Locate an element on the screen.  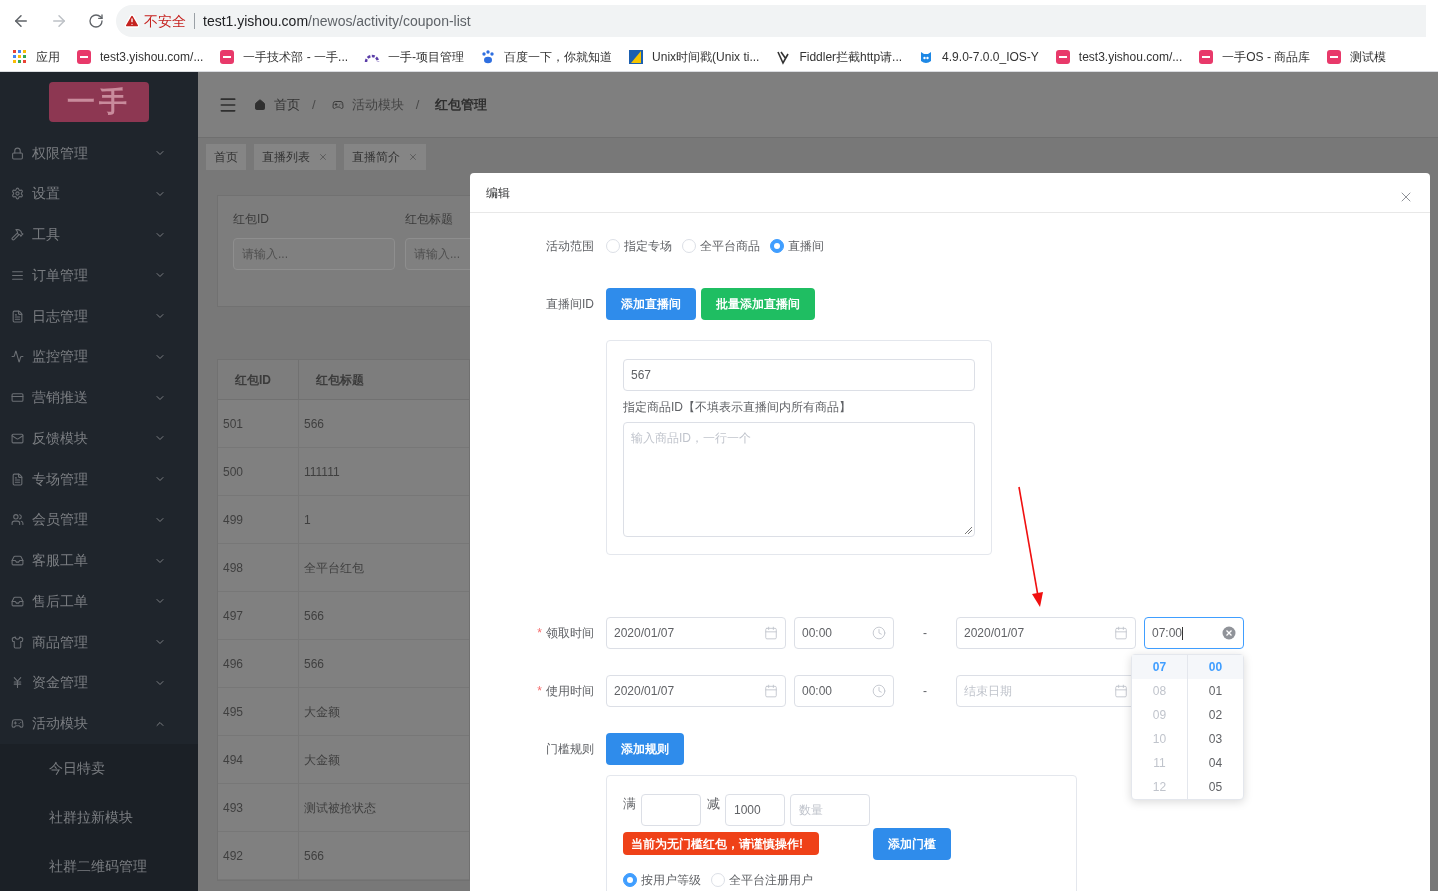
gamepad-icon is located at coordinates (17, 723).